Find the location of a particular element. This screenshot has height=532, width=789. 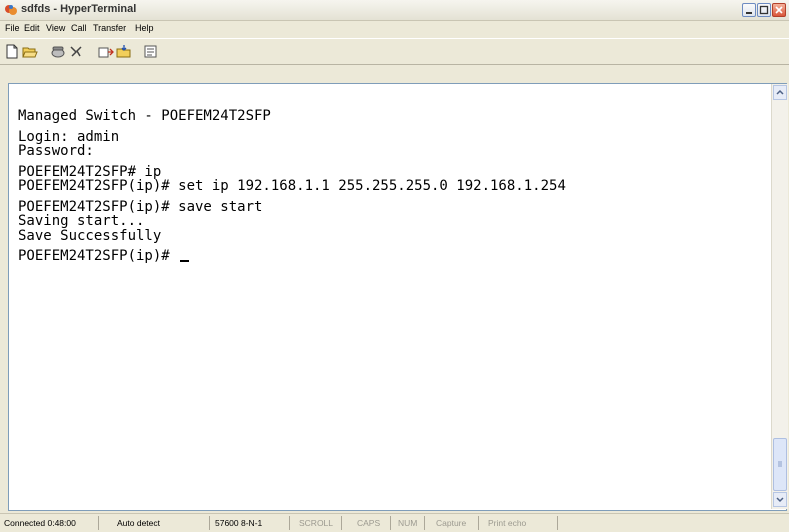

new-icon is located at coordinates (12, 51).